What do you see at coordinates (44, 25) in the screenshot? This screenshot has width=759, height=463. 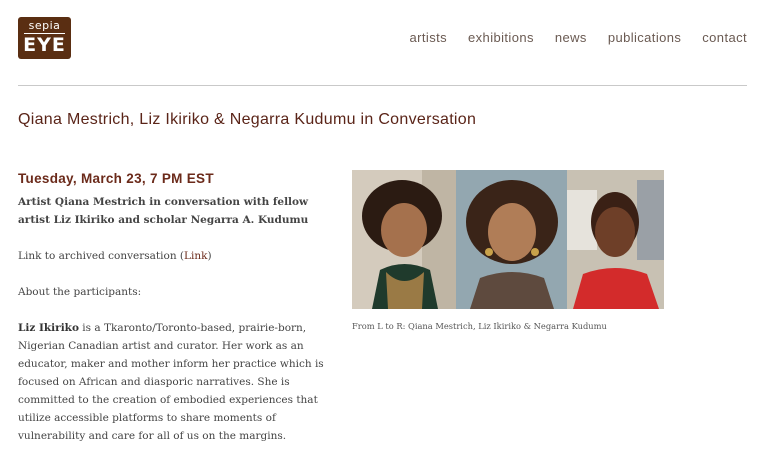 I see `logo-top-text: sepia` at bounding box center [44, 25].